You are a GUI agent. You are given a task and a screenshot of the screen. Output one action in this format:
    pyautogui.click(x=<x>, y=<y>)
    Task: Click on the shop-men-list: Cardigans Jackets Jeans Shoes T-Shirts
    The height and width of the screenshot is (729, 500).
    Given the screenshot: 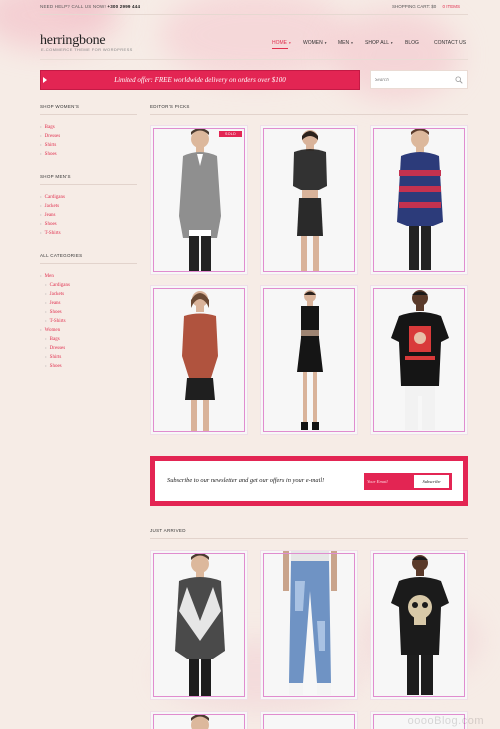 What is the action you would take?
    pyautogui.click(x=52, y=215)
    